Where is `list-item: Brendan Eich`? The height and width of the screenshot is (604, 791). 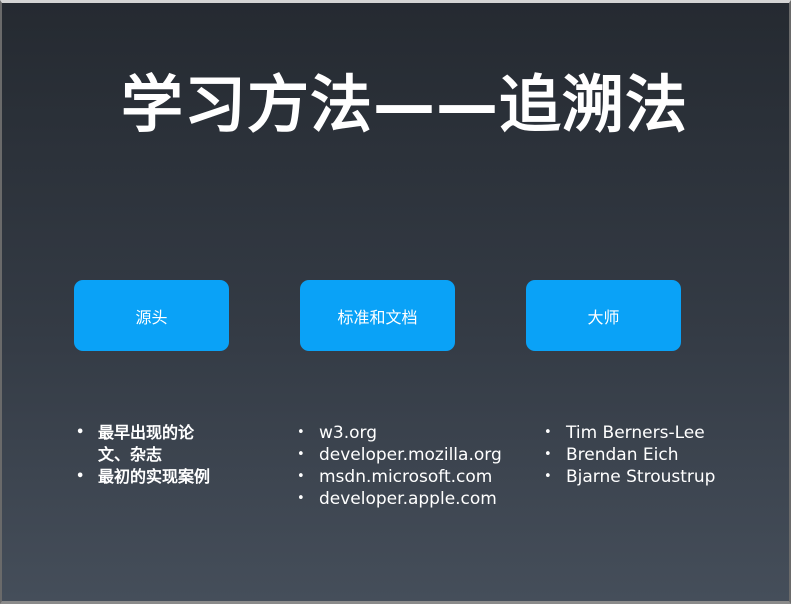
list-item: Brendan Eich is located at coordinates (662, 455).